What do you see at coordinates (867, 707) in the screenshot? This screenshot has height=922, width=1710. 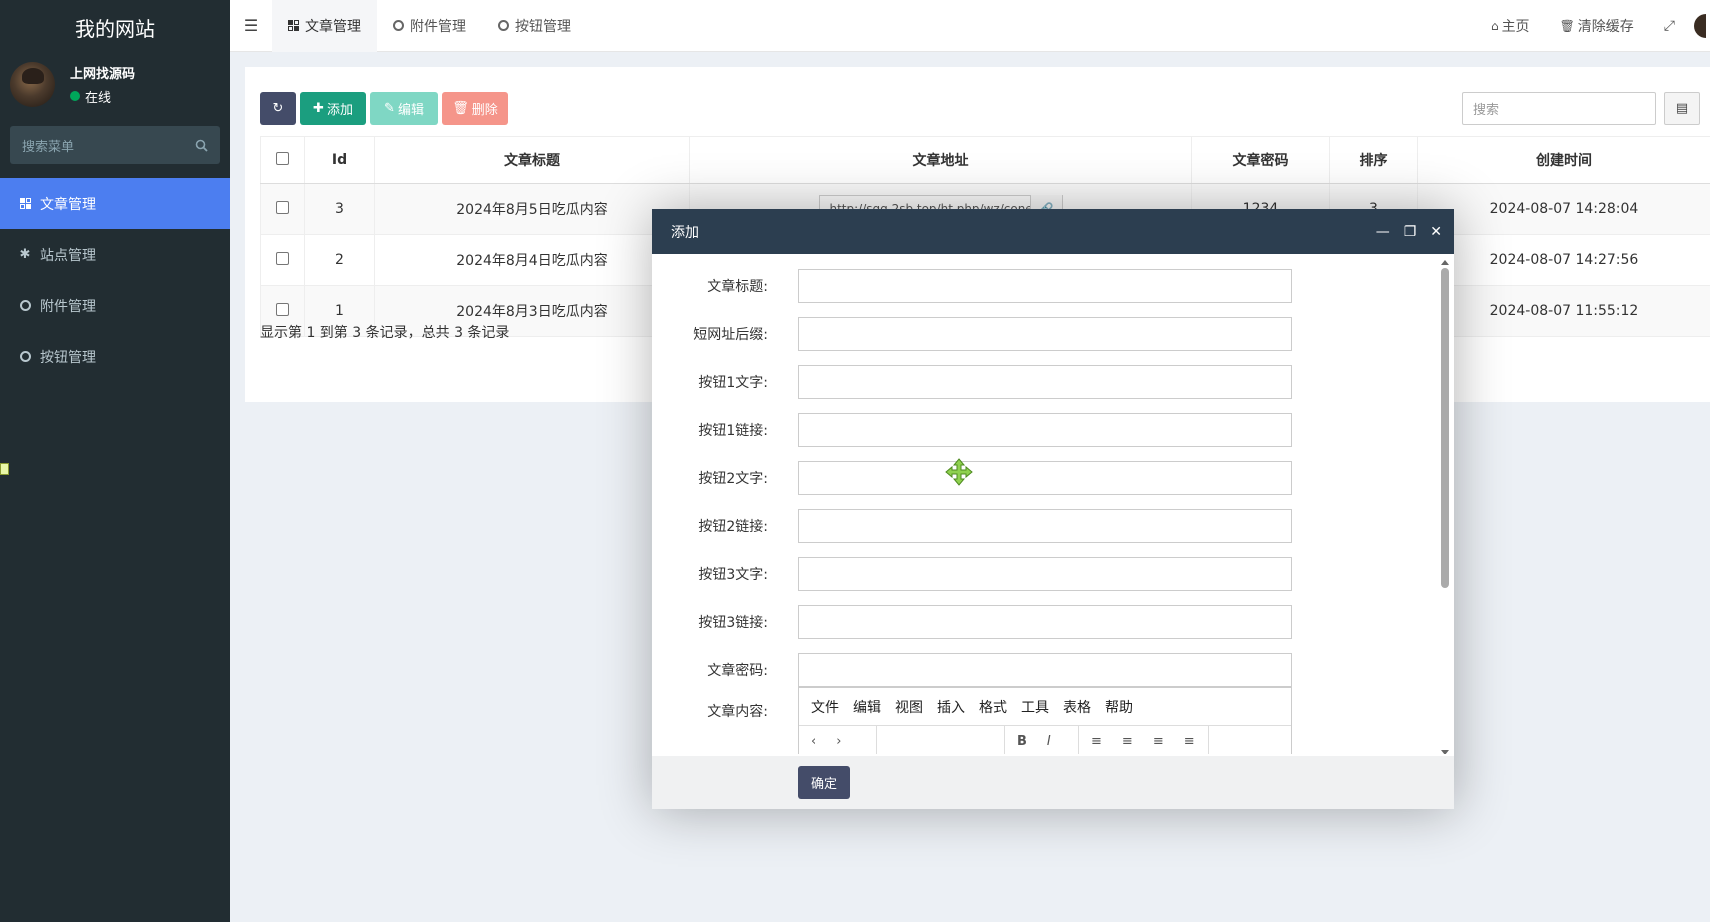 I see `editor-menu-edit: 编辑` at bounding box center [867, 707].